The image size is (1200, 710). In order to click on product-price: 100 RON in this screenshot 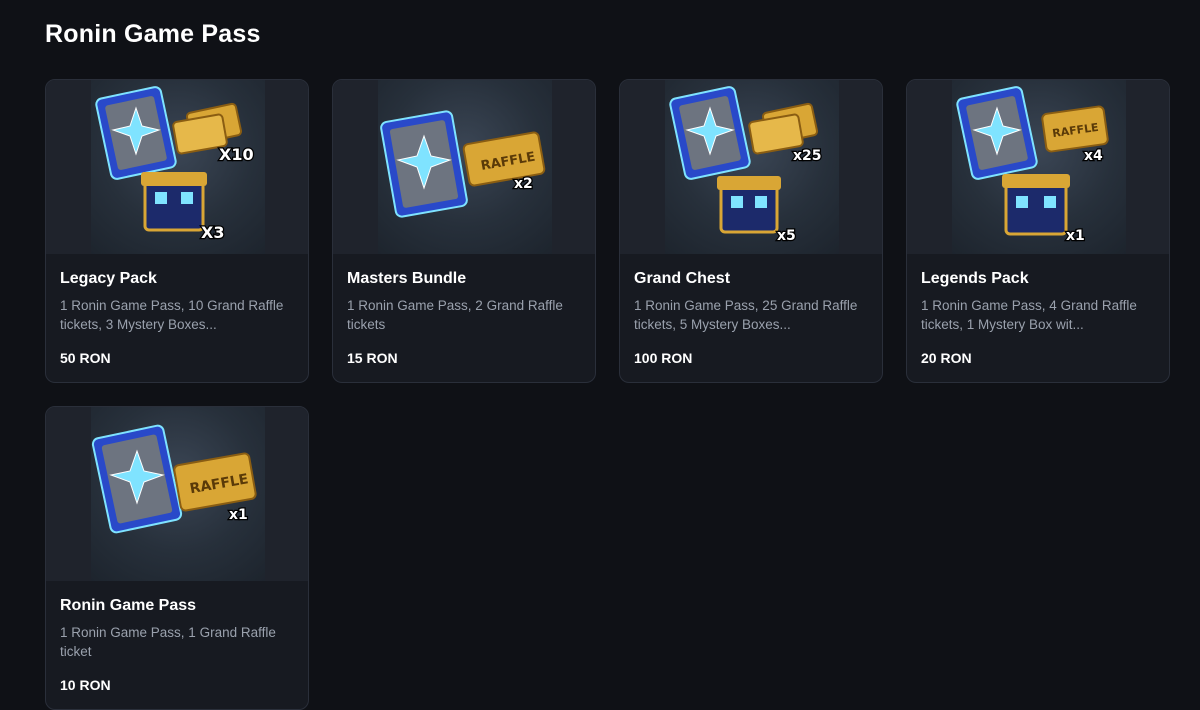, I will do `click(663, 358)`.